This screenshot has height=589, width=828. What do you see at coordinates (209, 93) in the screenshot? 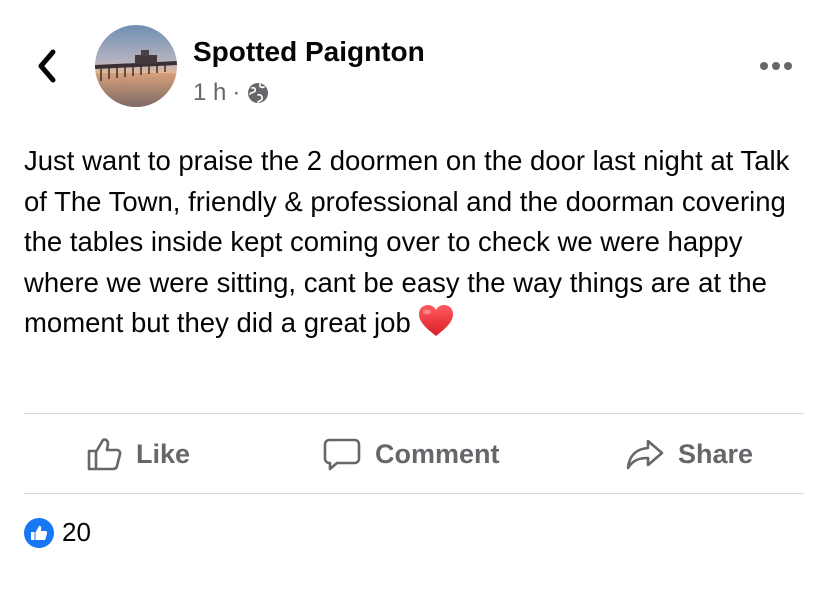
I see `post-time: 1 h` at bounding box center [209, 93].